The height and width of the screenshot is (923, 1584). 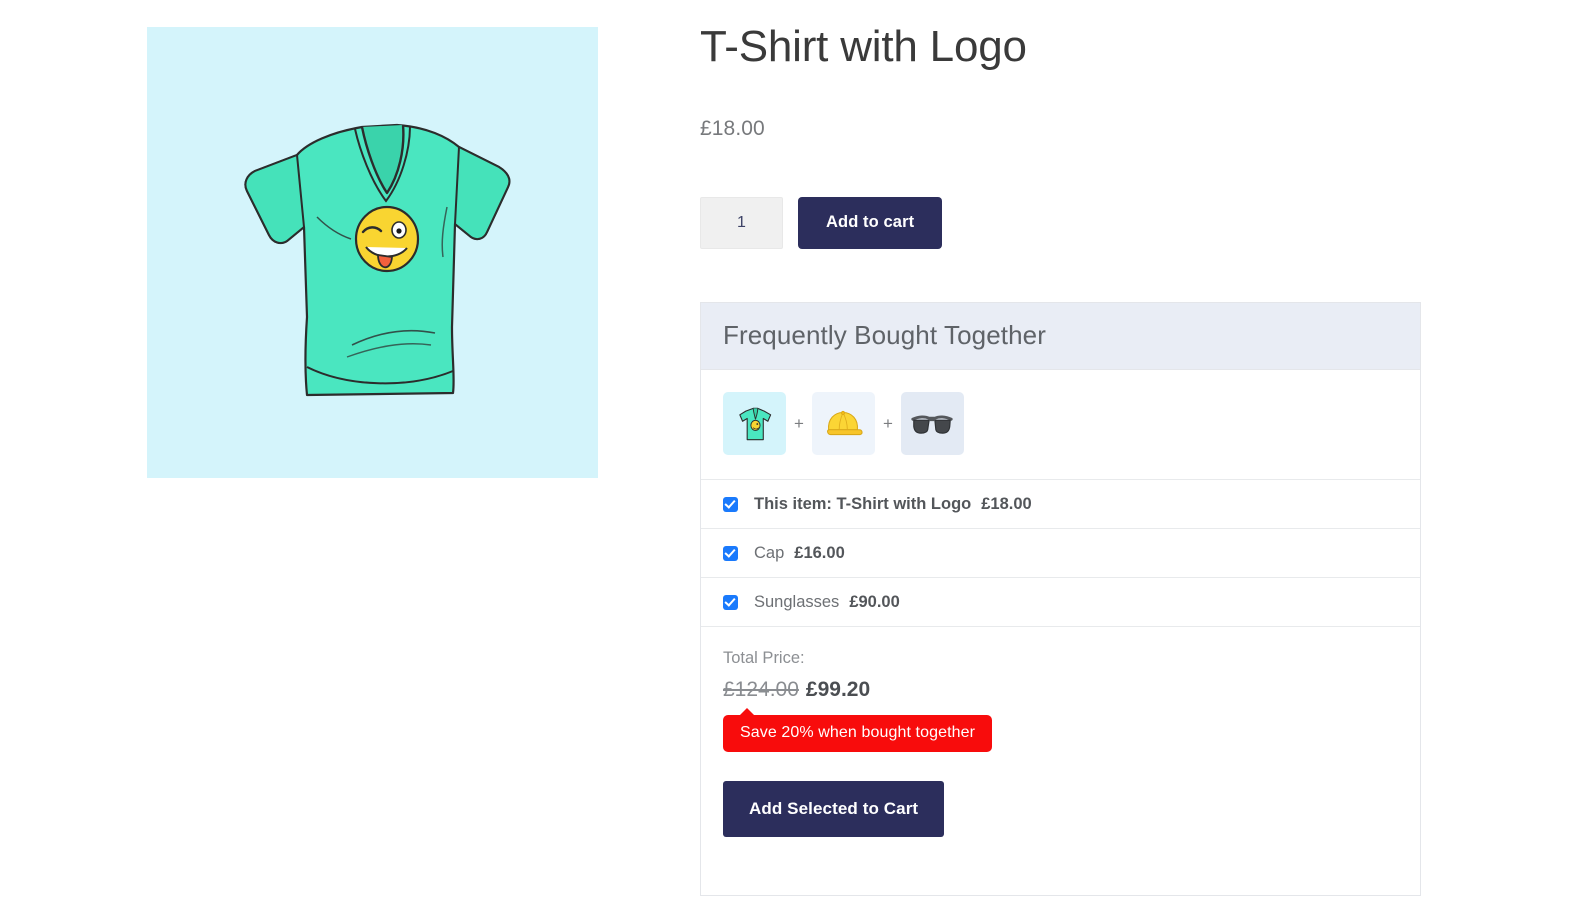 I want to click on quantity-input, so click(x=741, y=222).